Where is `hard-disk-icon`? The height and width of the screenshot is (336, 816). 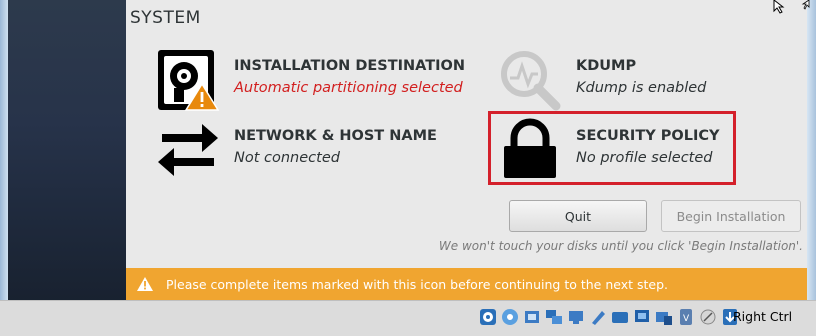
hard-disk-icon is located at coordinates (189, 80).